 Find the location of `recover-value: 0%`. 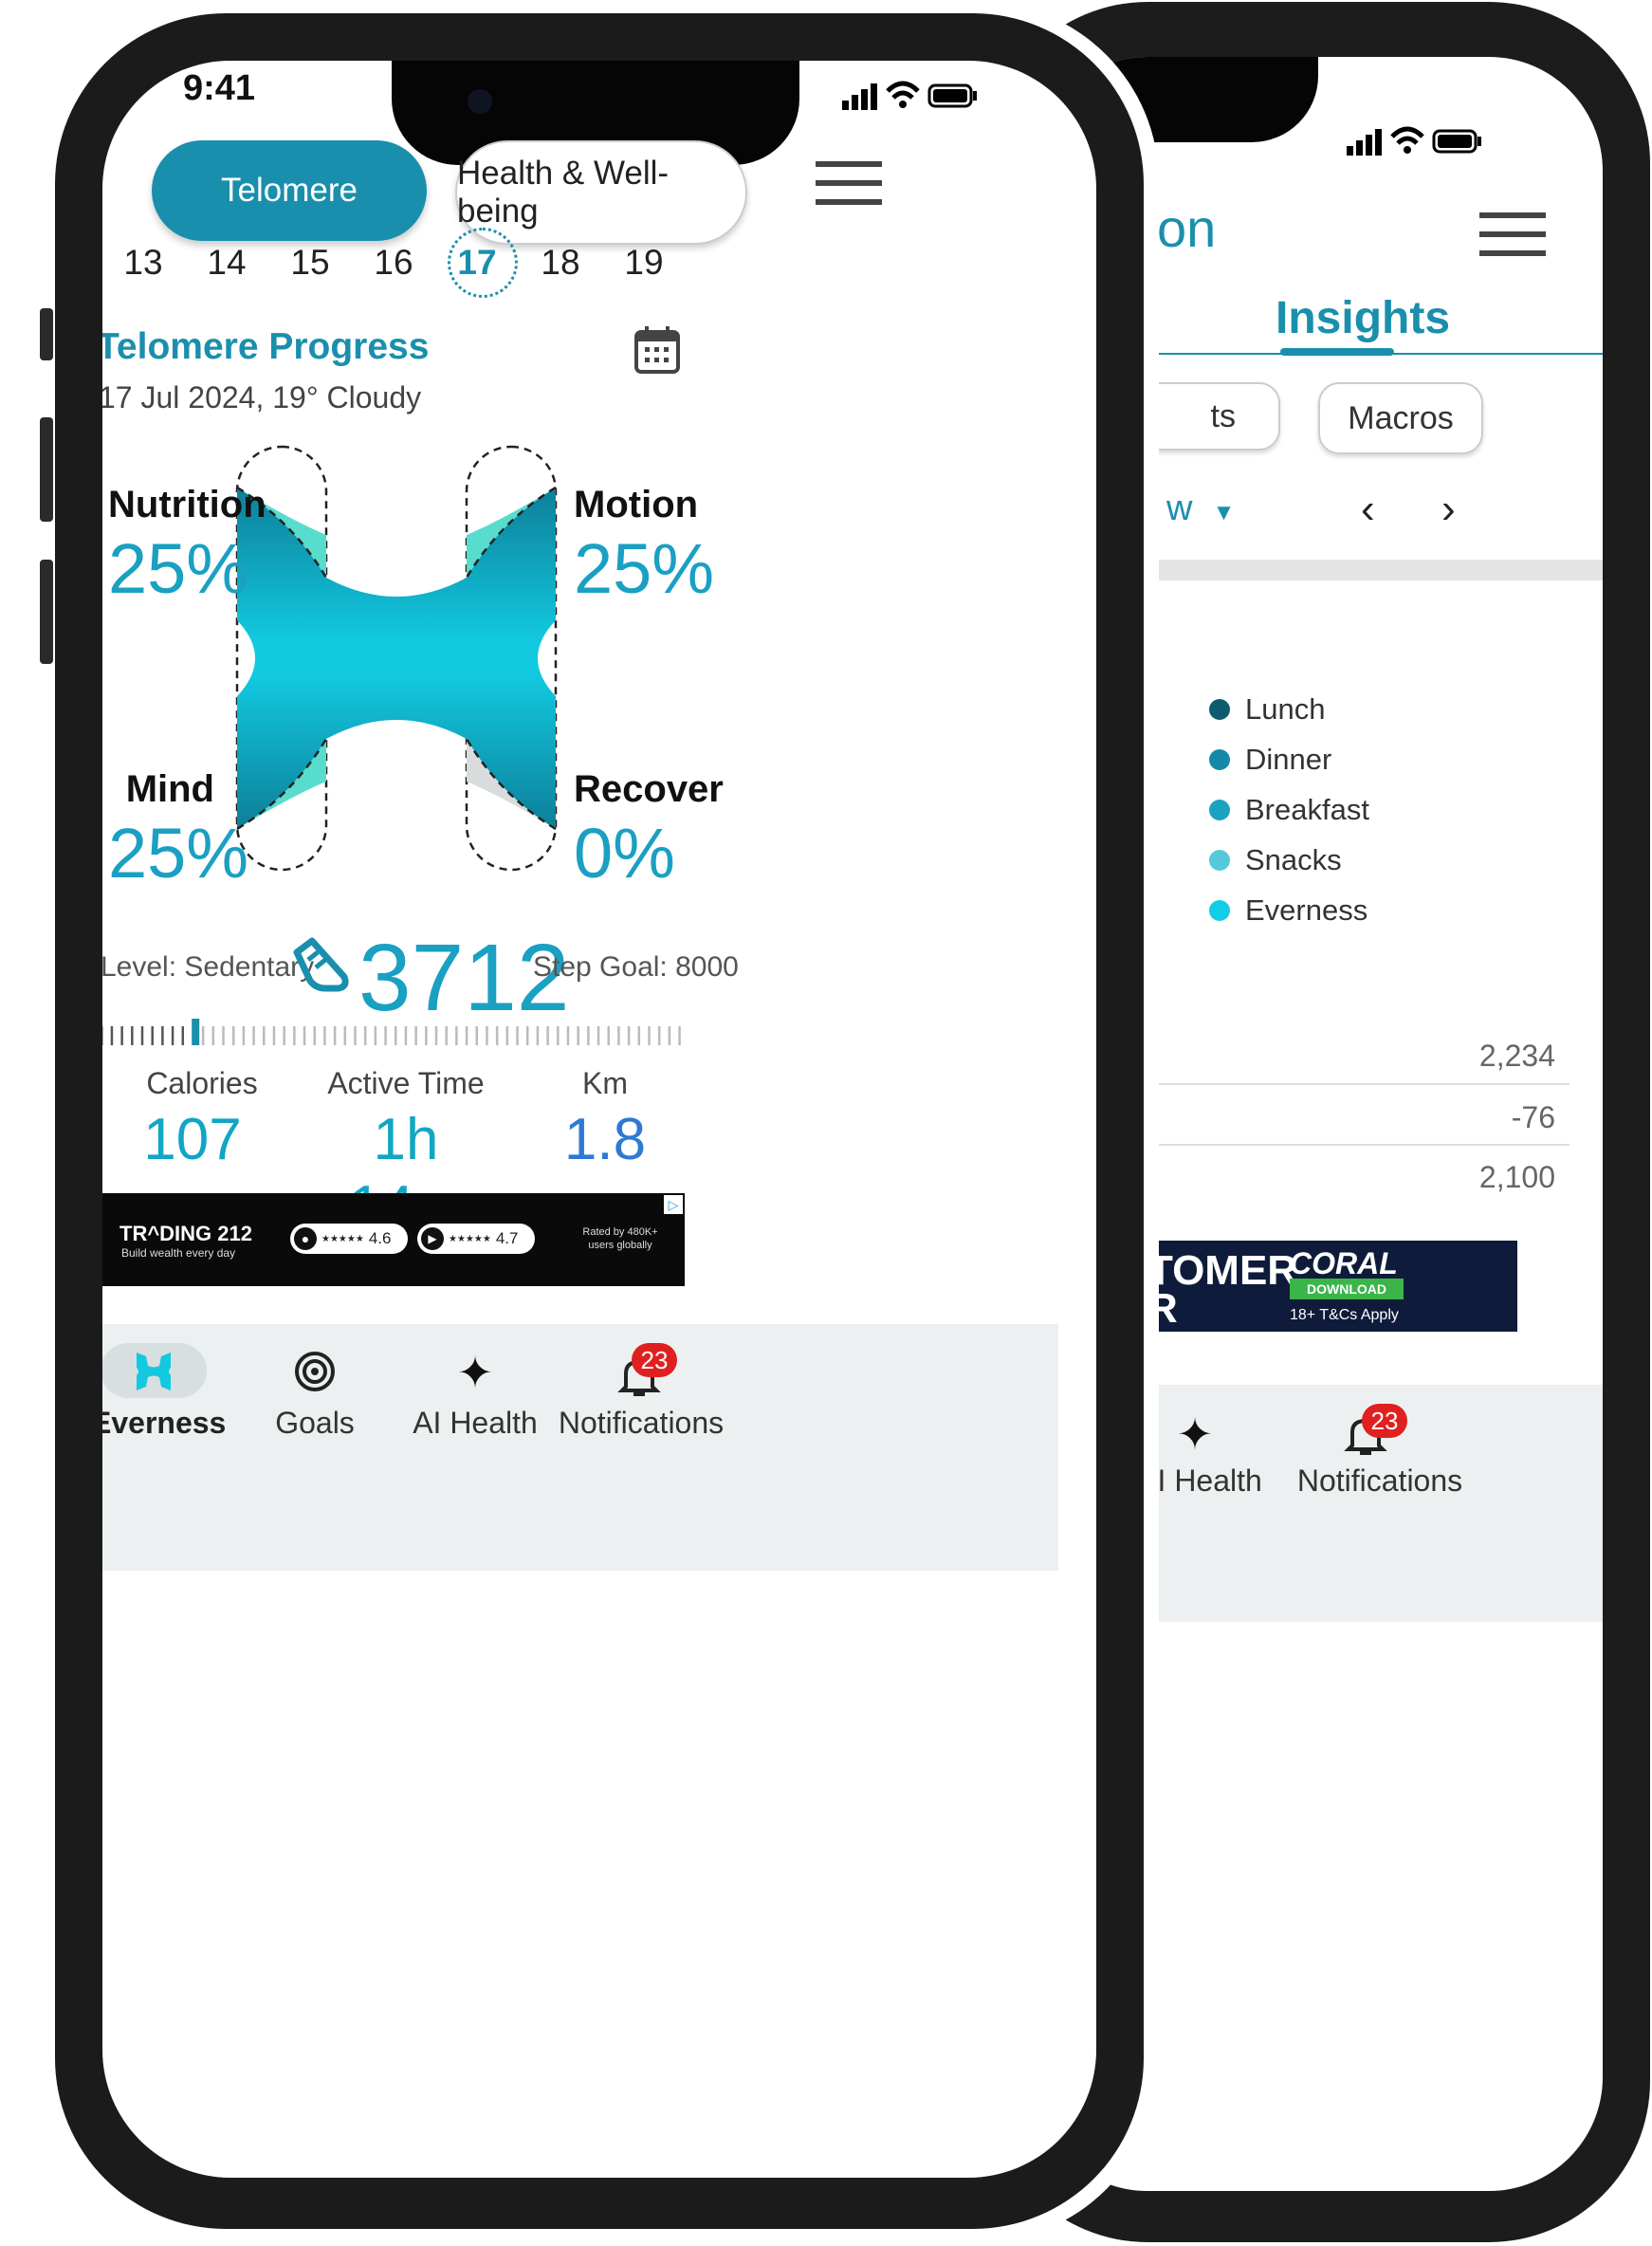

recover-value: 0% is located at coordinates (624, 853).